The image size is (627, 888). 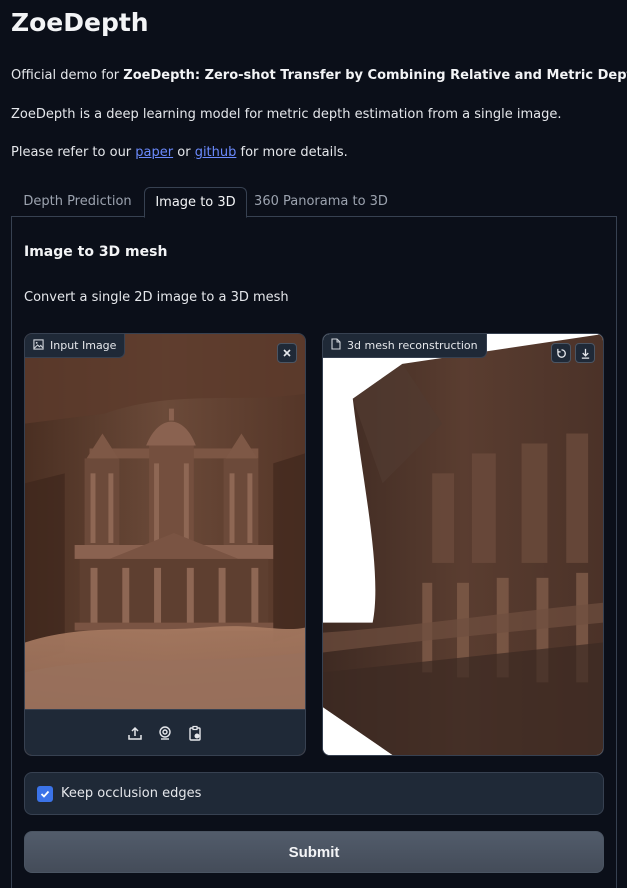 I want to click on page-title: ZoeDepth, so click(x=80, y=22).